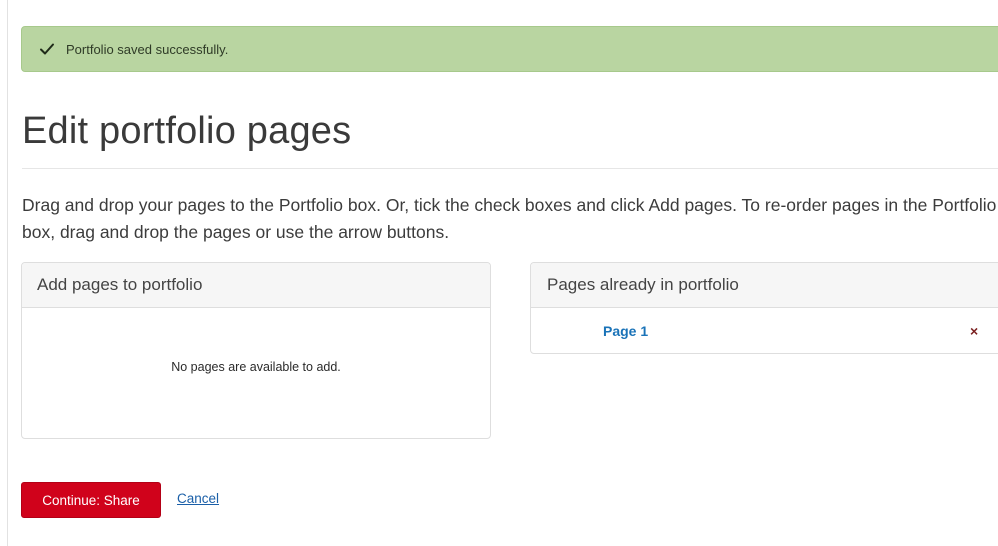 Image resolution: width=998 pixels, height=546 pixels. I want to click on portfolio-pages-panel: Pages already in portfolio Page 1 ×, so click(764, 308).